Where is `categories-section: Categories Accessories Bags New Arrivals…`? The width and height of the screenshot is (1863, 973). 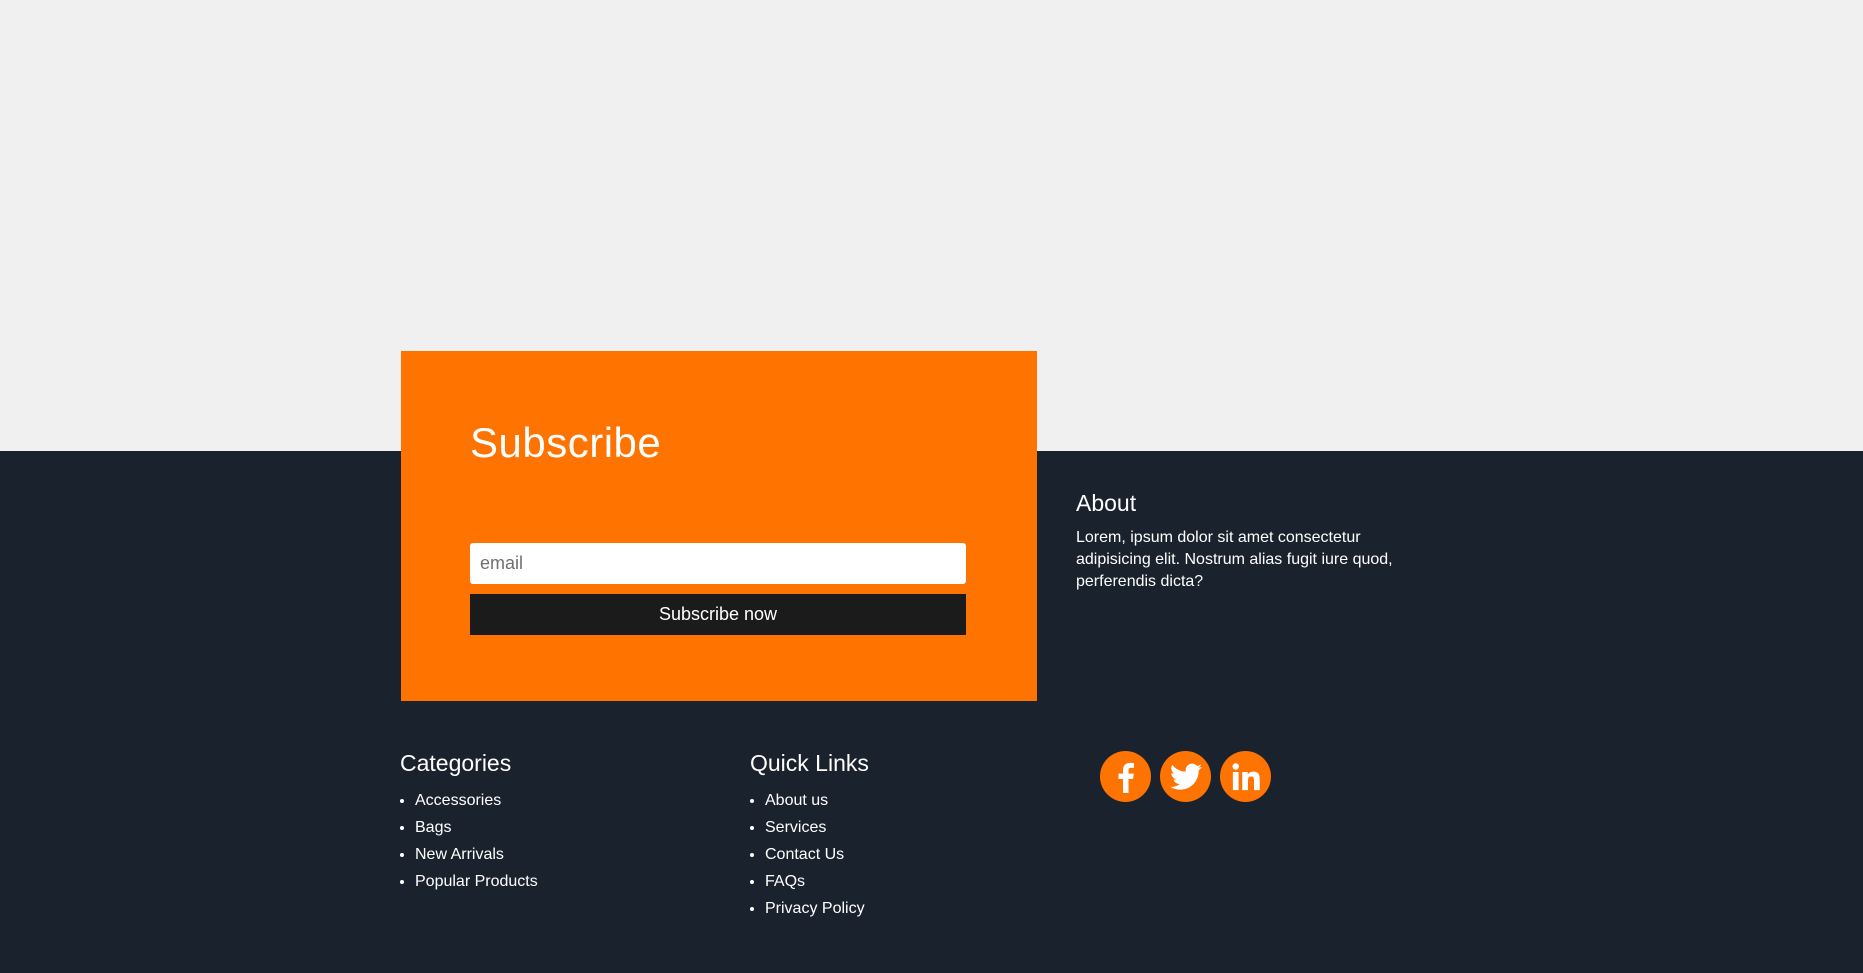 categories-section: Categories Accessories Bags New Arrivals… is located at coordinates (469, 822).